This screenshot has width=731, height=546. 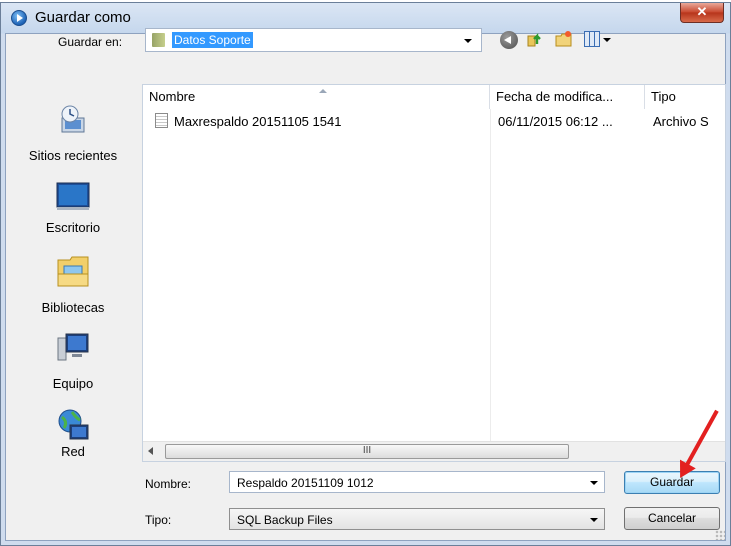 What do you see at coordinates (367, 451) in the screenshot?
I see `scrollbar-thumb: III` at bounding box center [367, 451].